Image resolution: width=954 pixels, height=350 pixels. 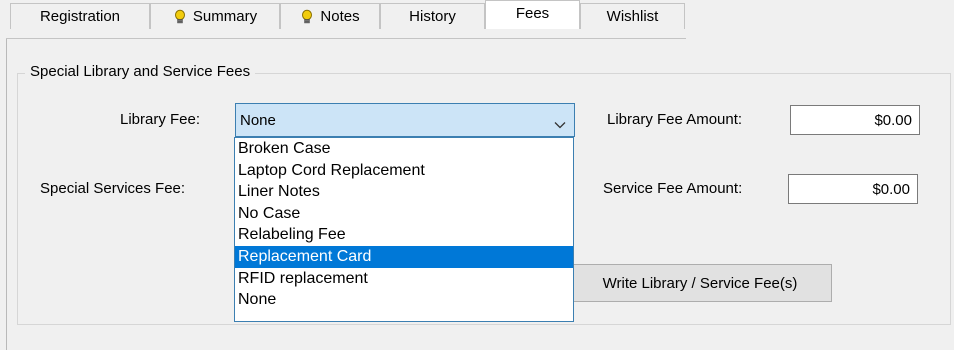 What do you see at coordinates (673, 188) in the screenshot?
I see `service-fee-amount-label: Service Fee Amount:` at bounding box center [673, 188].